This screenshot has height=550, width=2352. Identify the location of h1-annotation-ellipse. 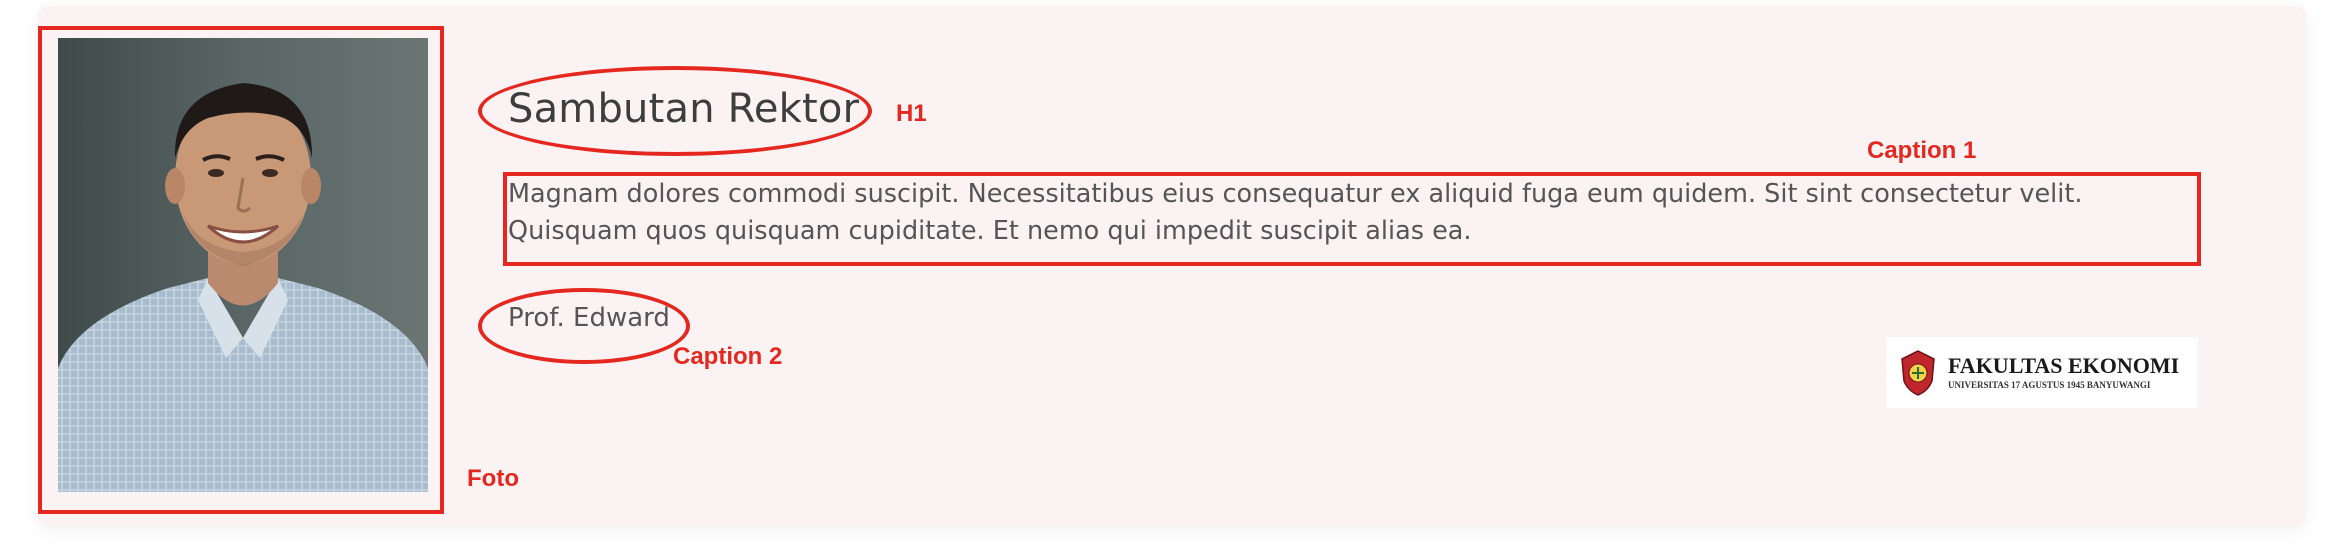
(675, 111).